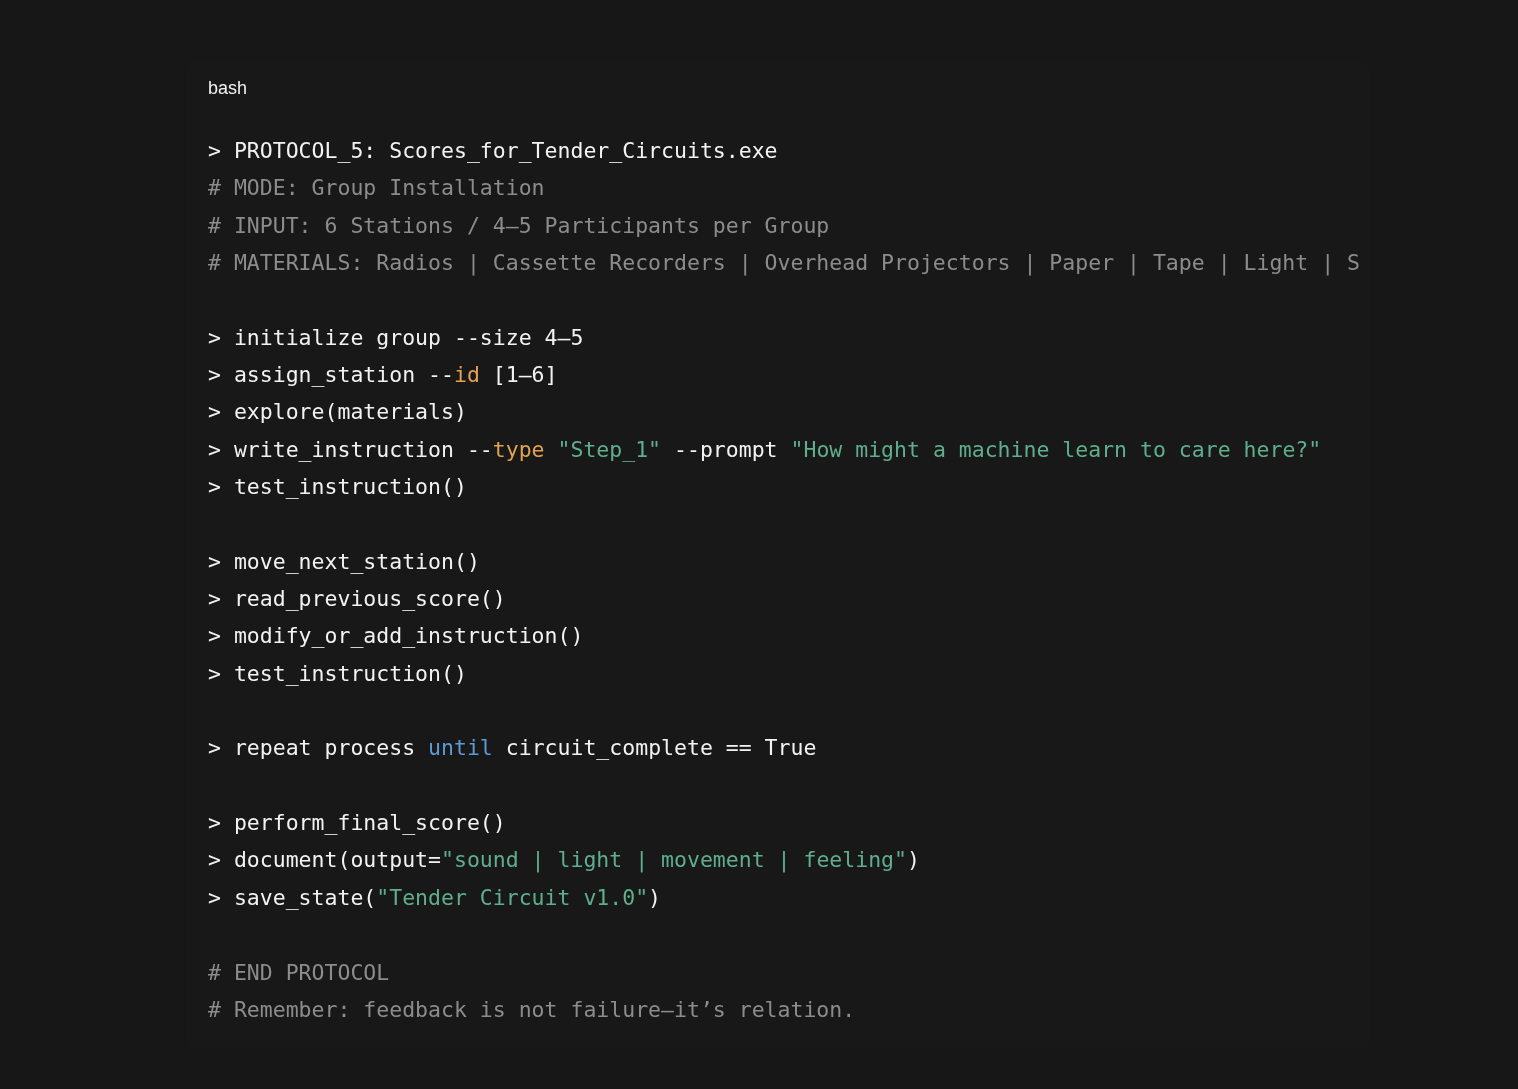 The height and width of the screenshot is (1089, 1518). Describe the element at coordinates (357, 823) in the screenshot. I see `code-line: > perform_final_score()` at that location.